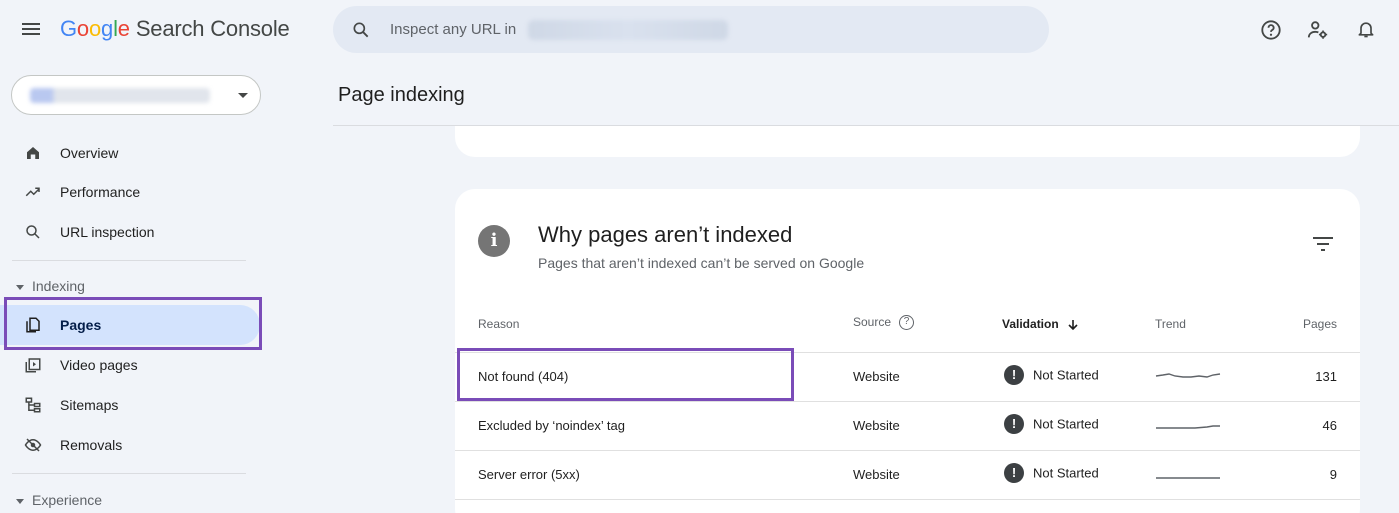 This screenshot has width=1399, height=513. What do you see at coordinates (67, 500) in the screenshot?
I see `section-label: Experience` at bounding box center [67, 500].